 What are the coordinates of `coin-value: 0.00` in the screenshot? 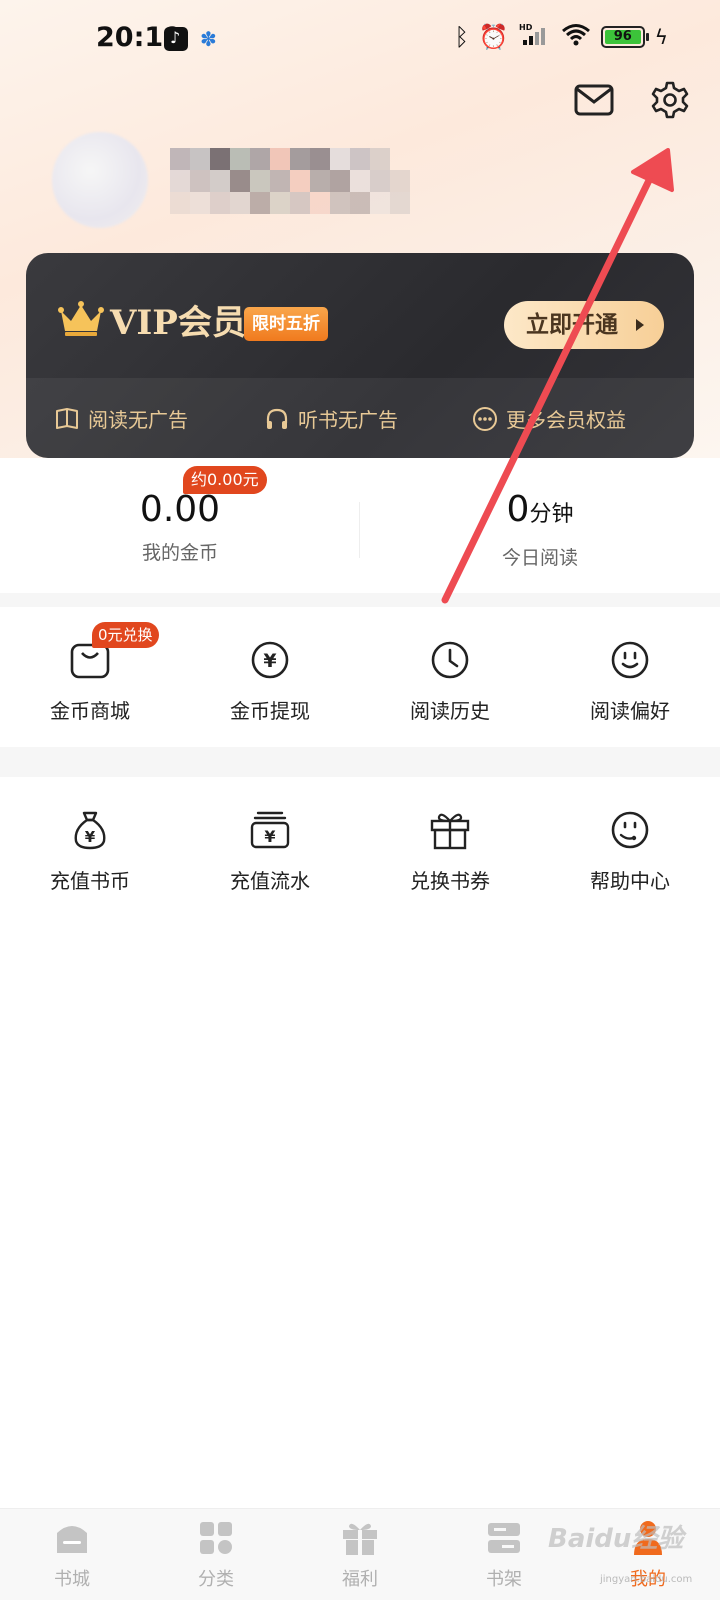 It's located at (180, 509).